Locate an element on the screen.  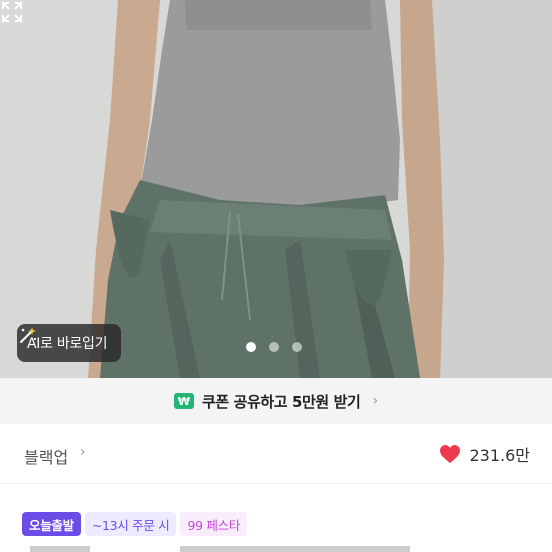
ai-try-on-label: AI로 바로입기 is located at coordinates (67, 344).